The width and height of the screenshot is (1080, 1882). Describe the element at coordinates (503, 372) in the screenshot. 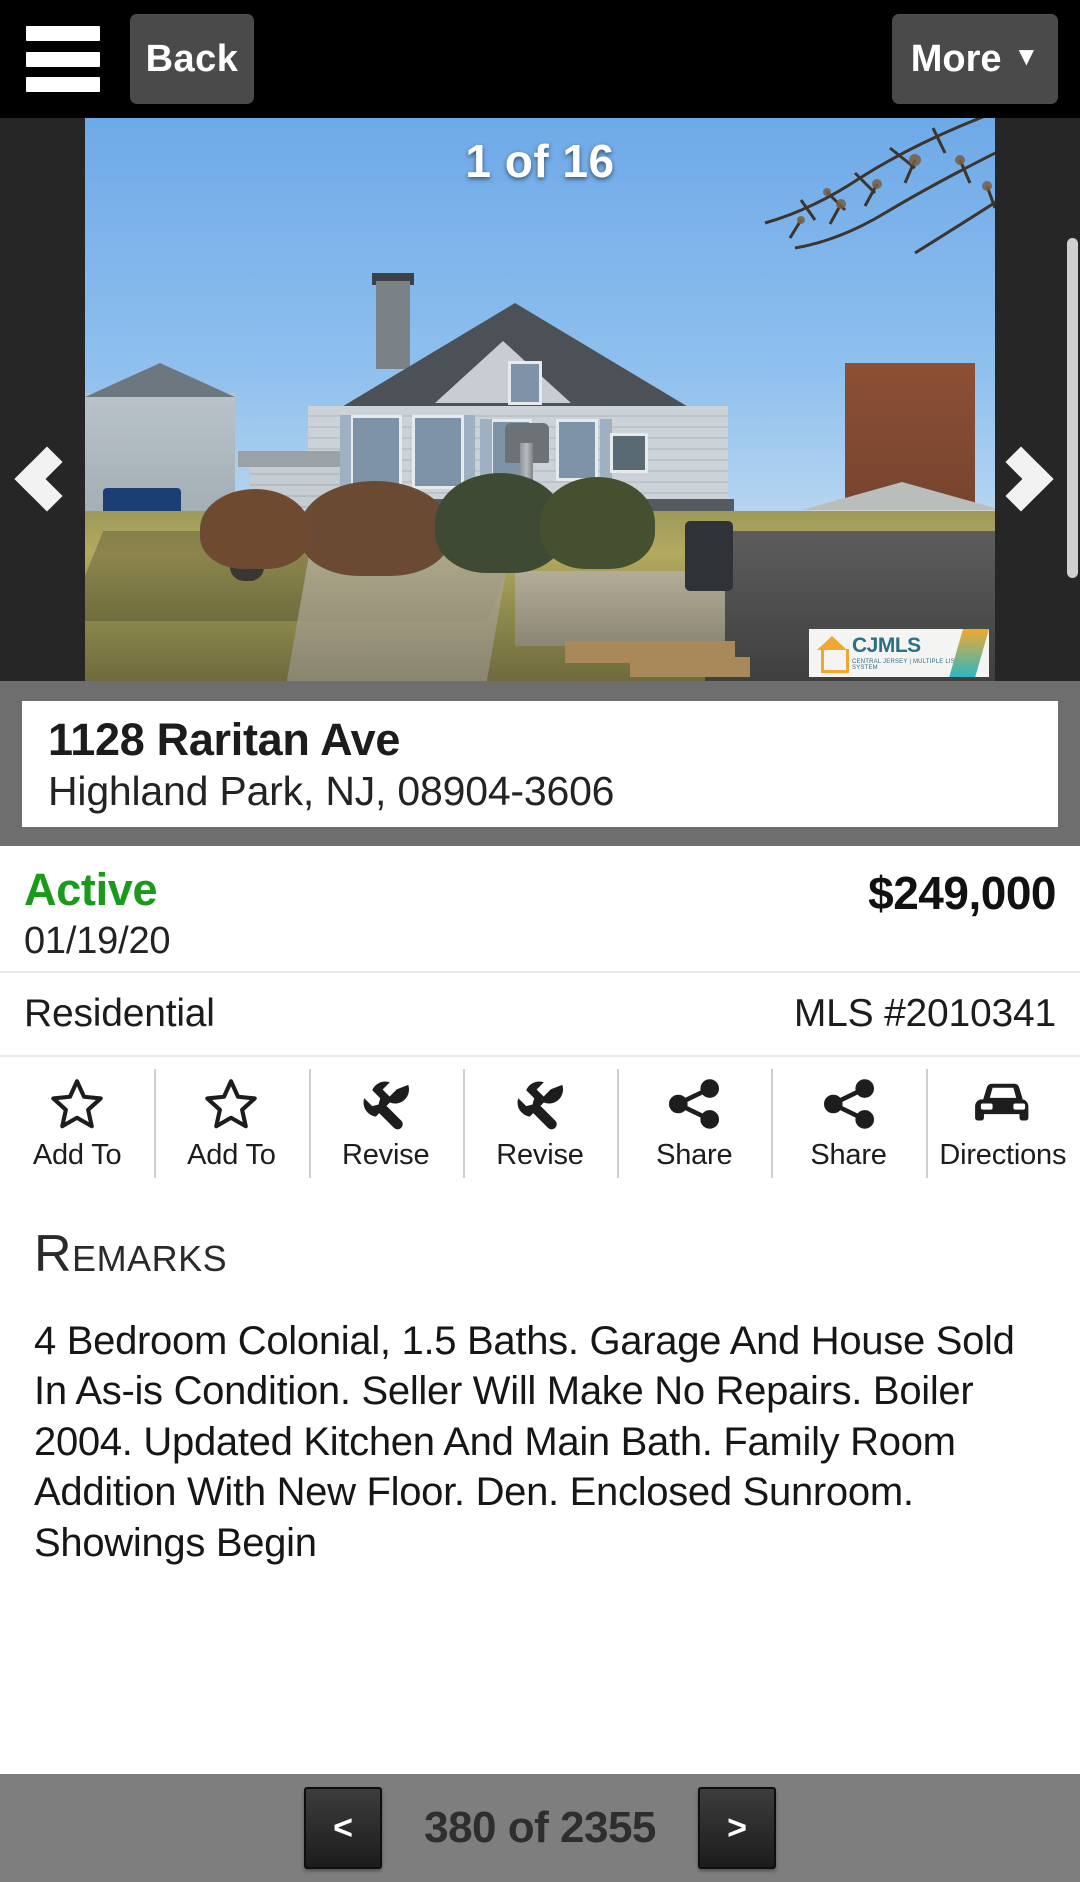

I see `dormer-gable` at that location.